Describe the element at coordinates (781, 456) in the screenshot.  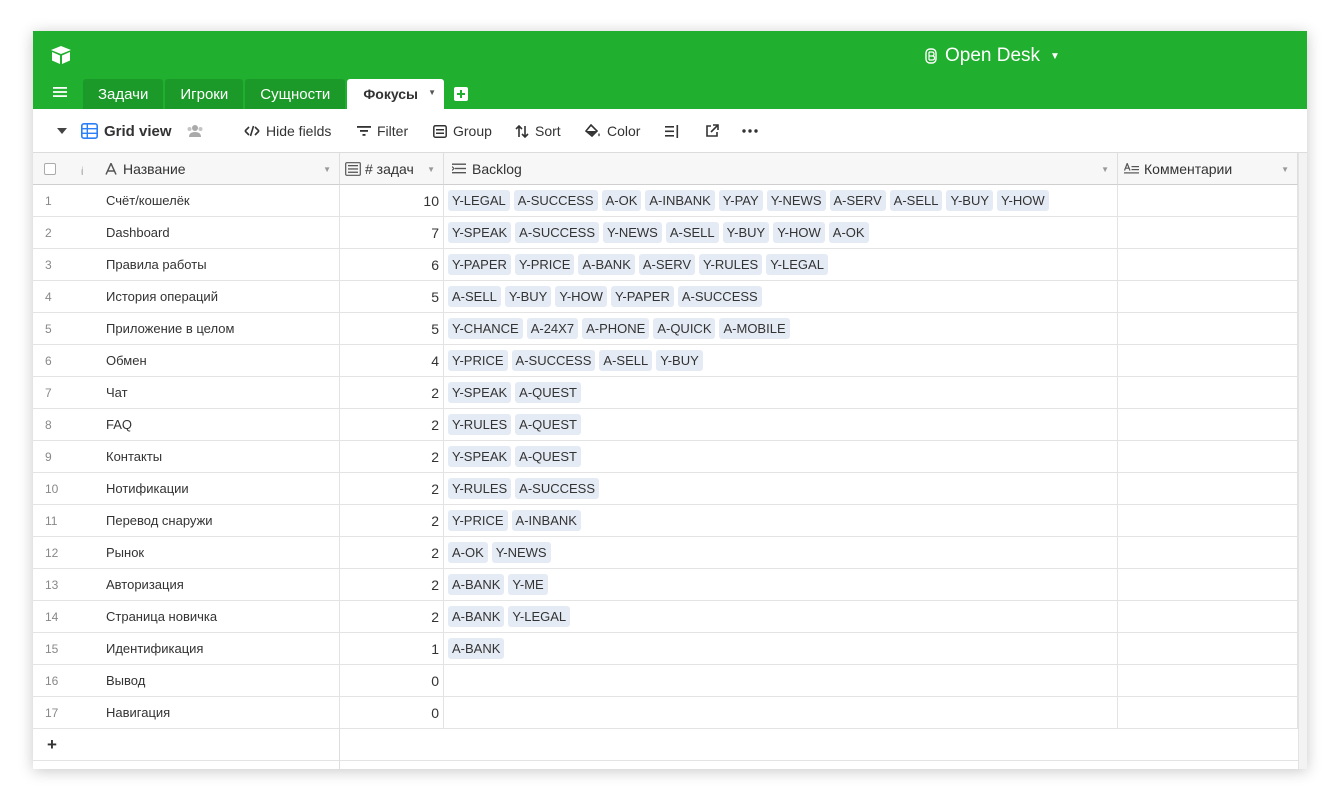
I see `backlog-cell: Y-SPEAK A-QUEST` at that location.